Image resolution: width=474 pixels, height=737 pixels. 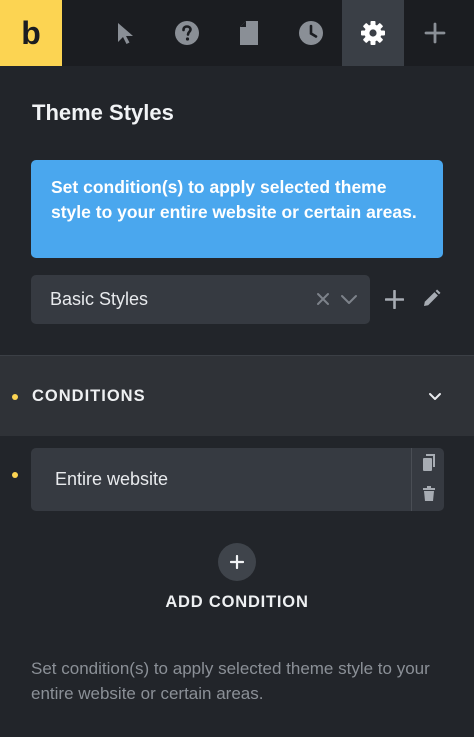 I want to click on active-indicator-dot, so click(x=15, y=397).